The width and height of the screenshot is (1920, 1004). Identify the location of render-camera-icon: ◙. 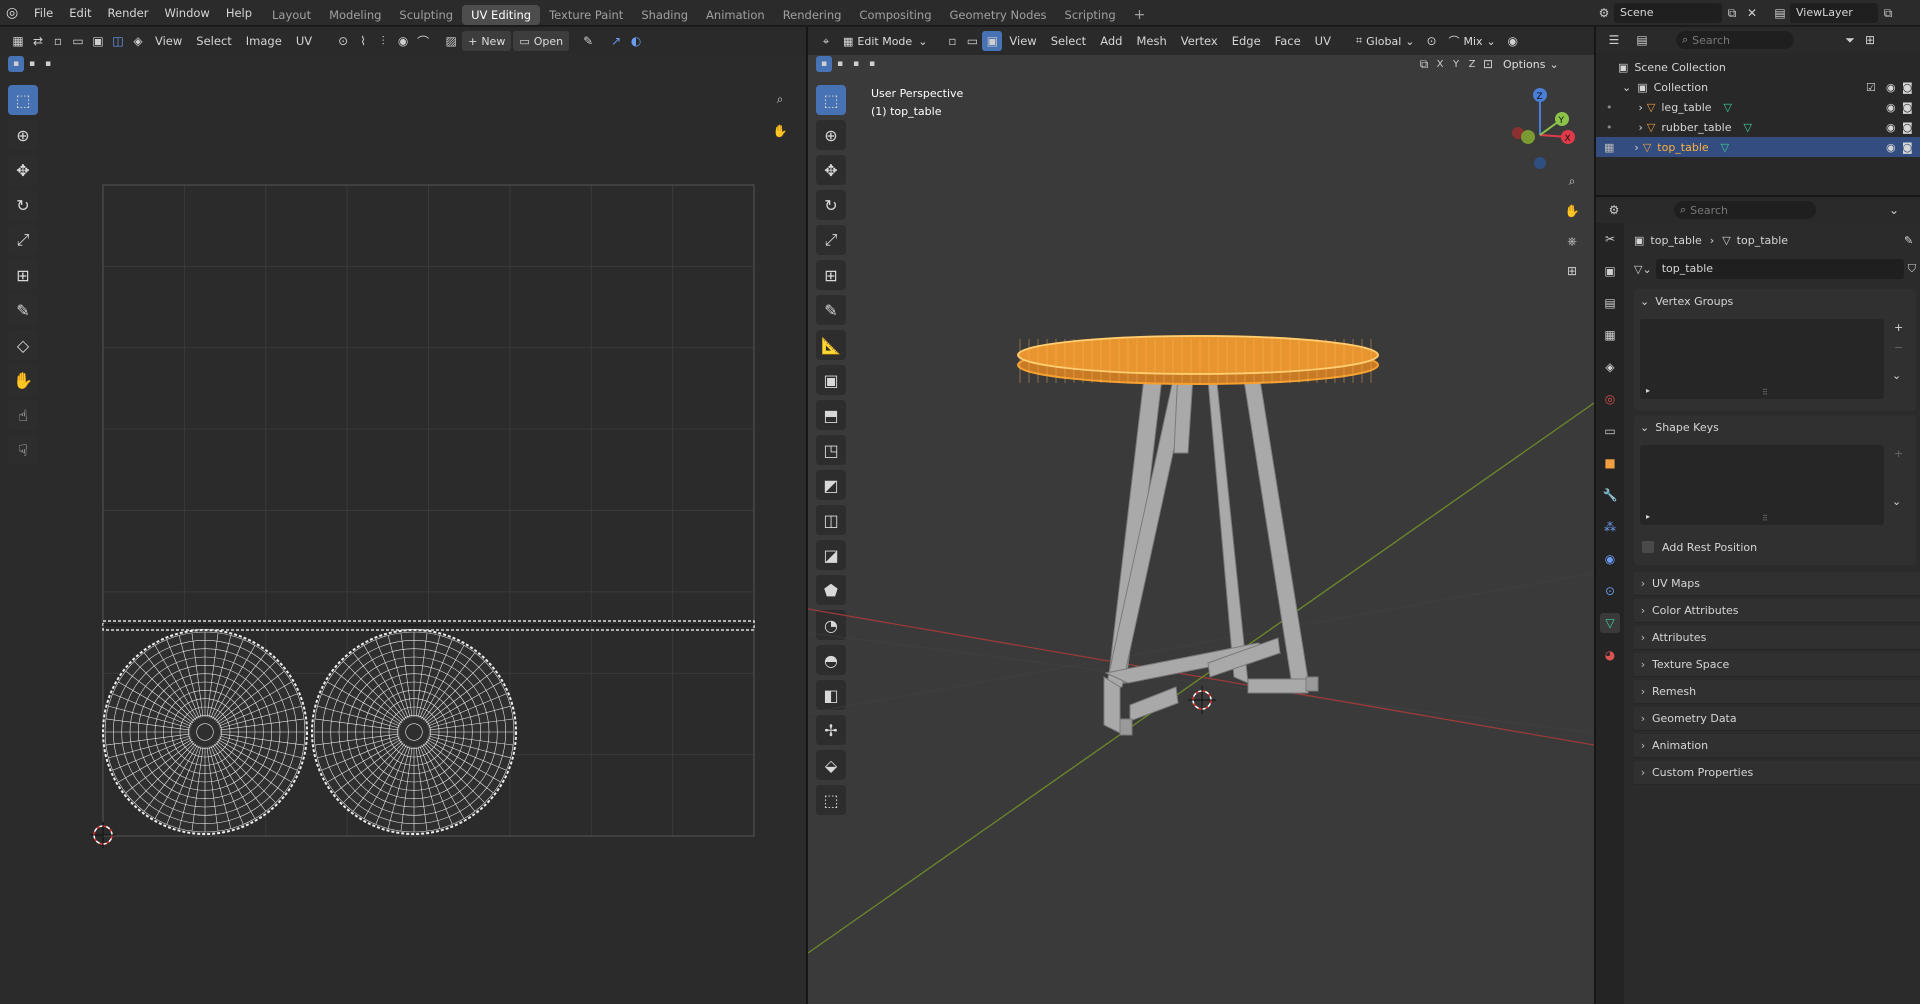
(1907, 147).